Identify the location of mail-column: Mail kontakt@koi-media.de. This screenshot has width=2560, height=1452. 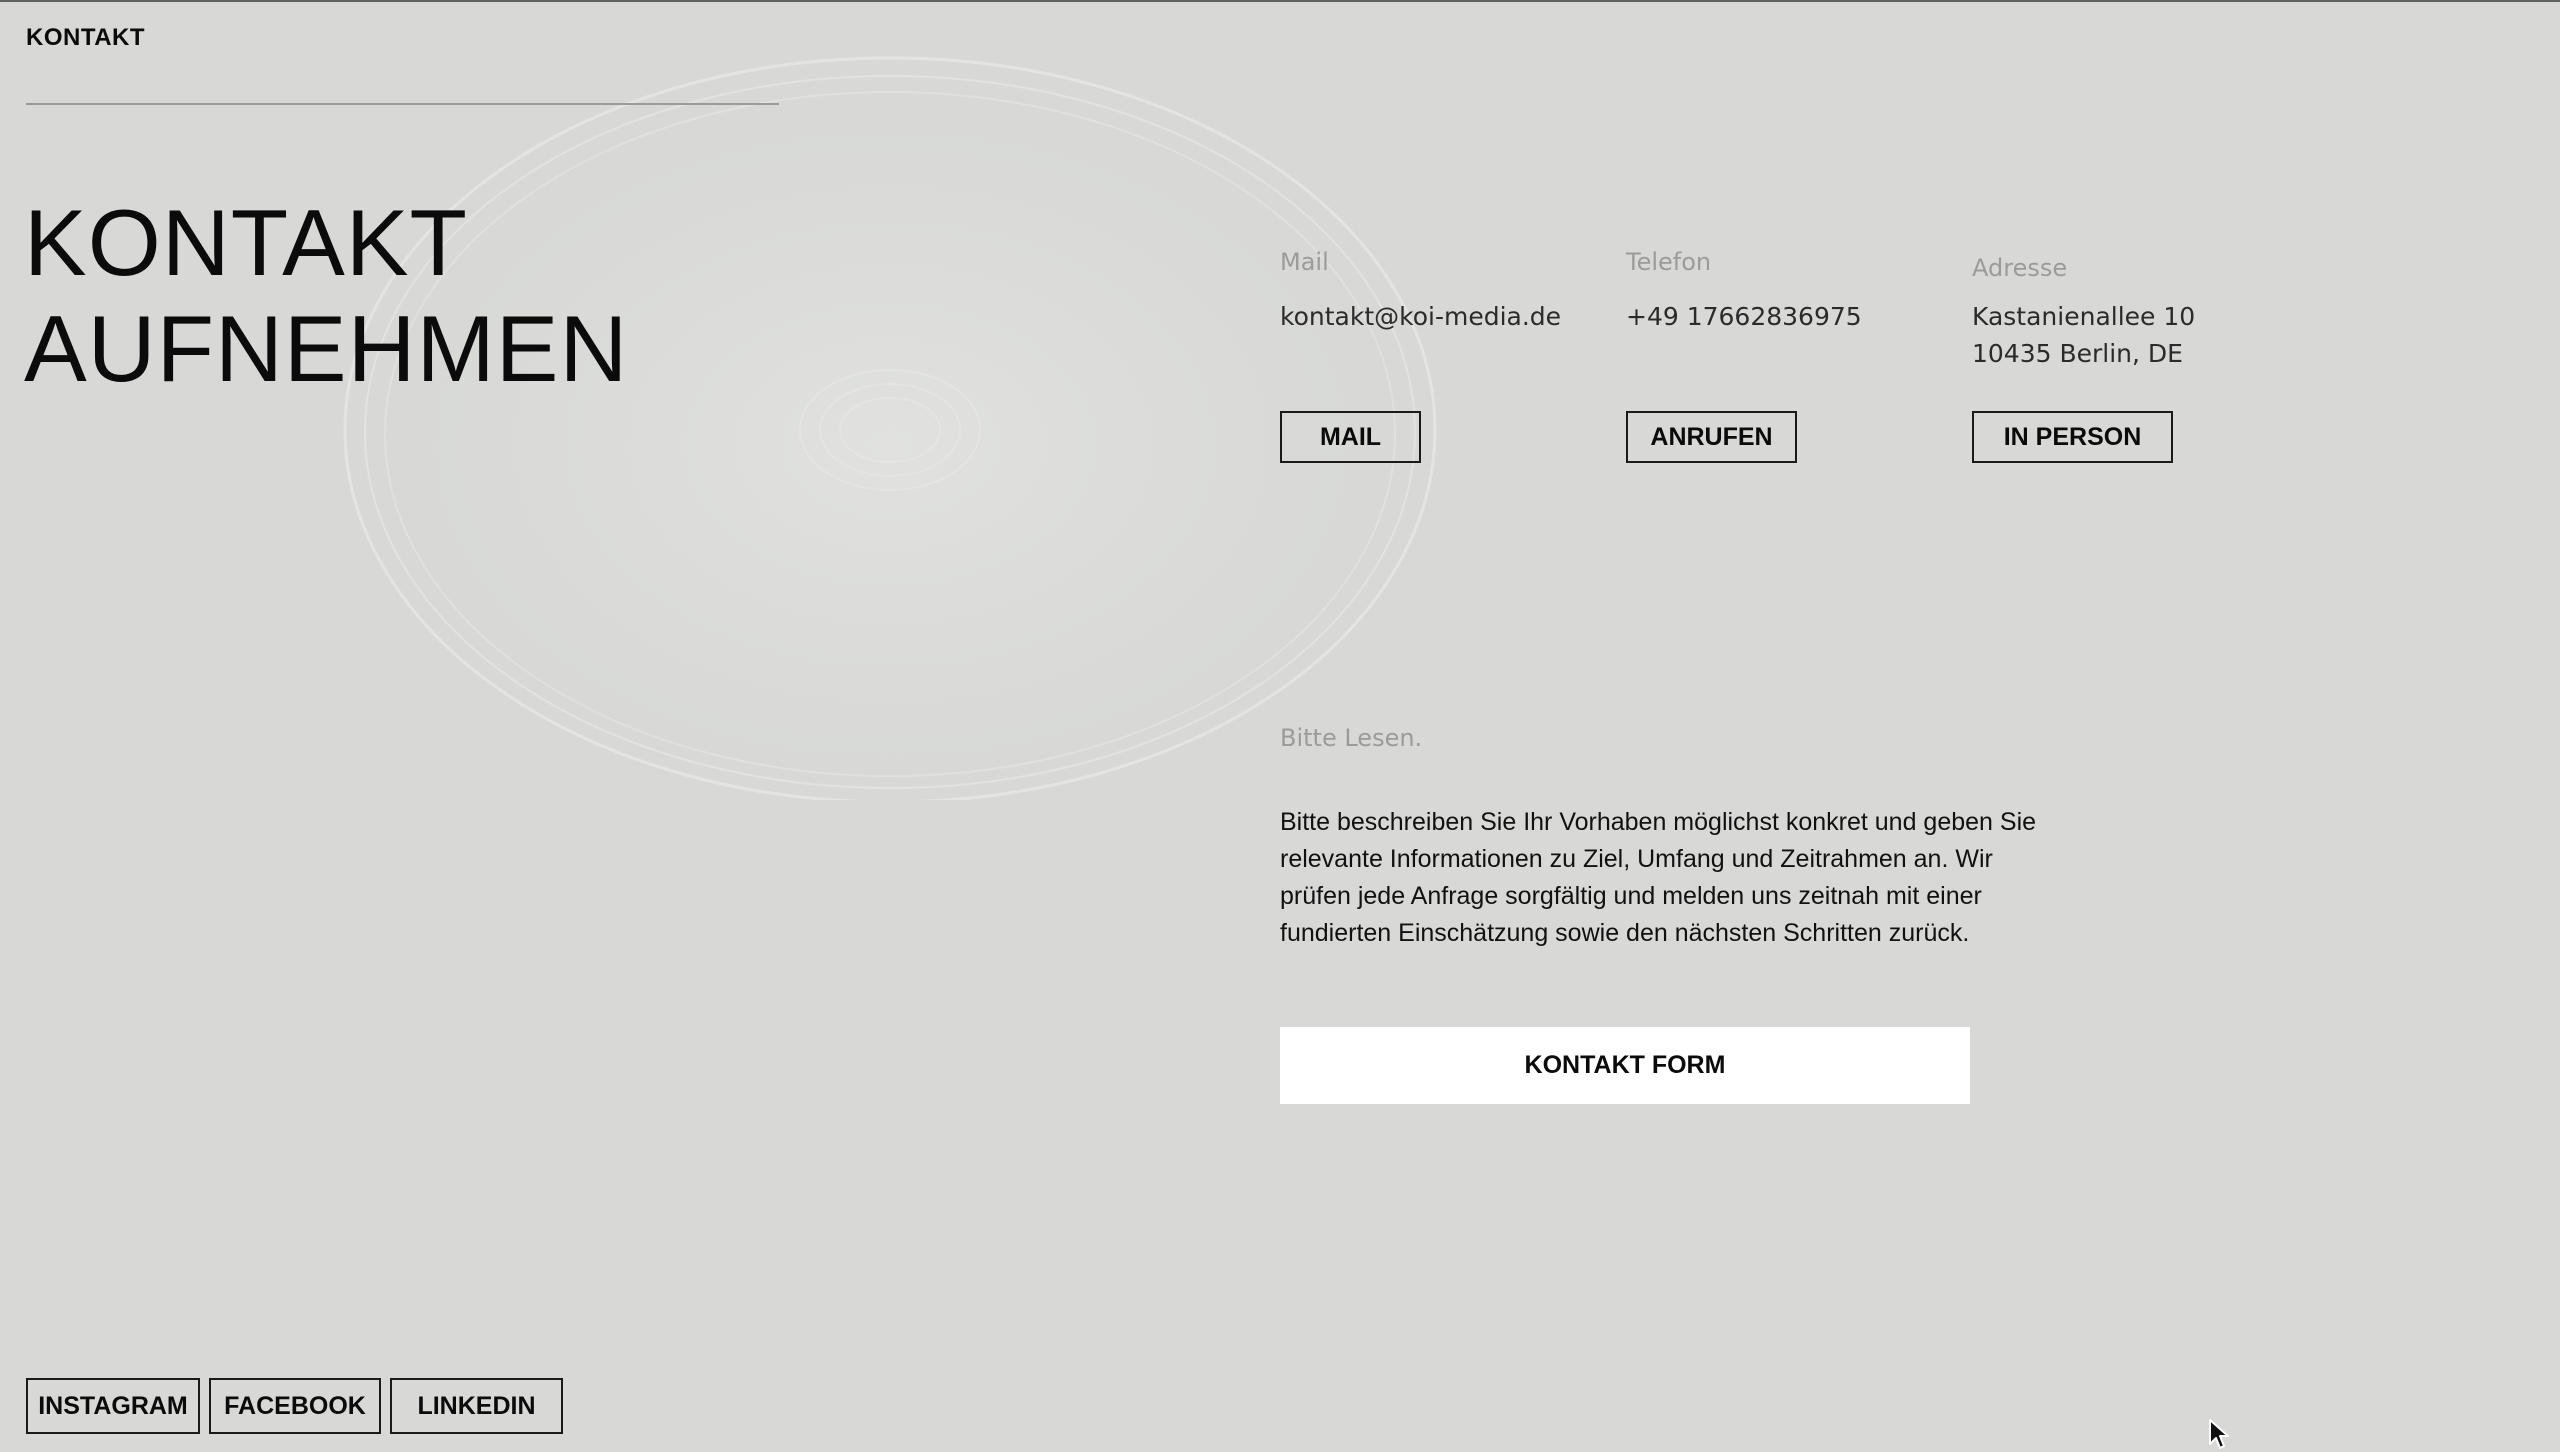
(1420, 291).